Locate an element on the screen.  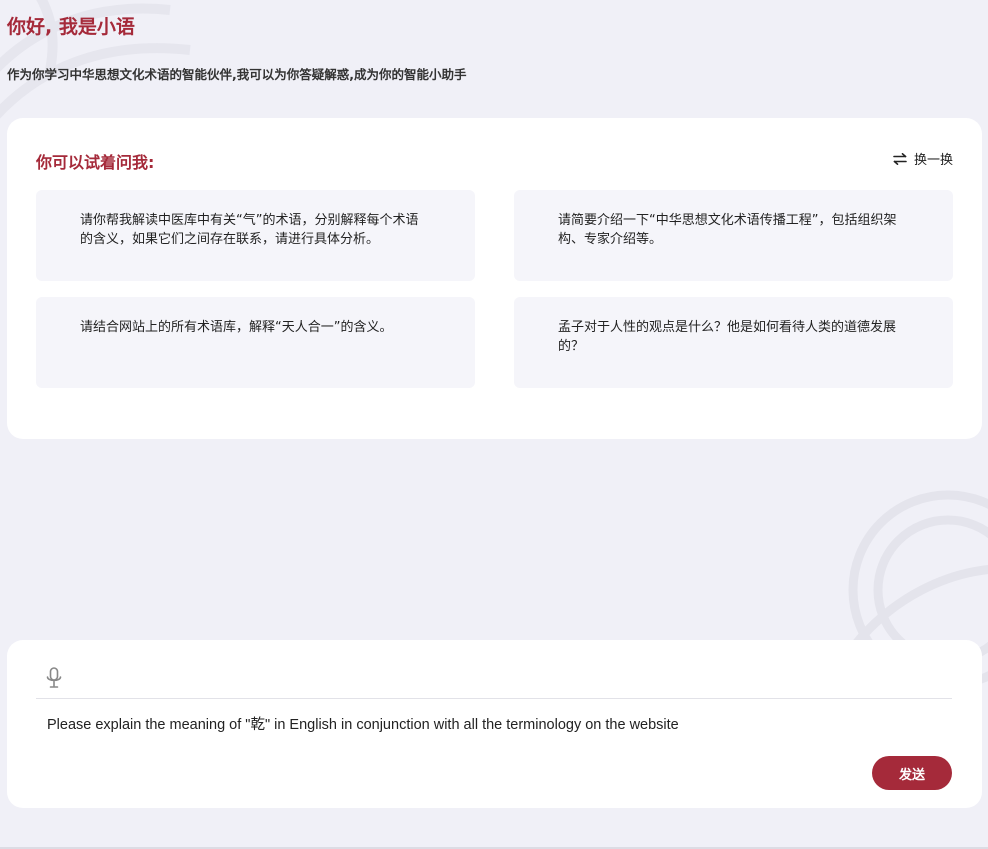
swap-arrows-icon is located at coordinates (900, 158).